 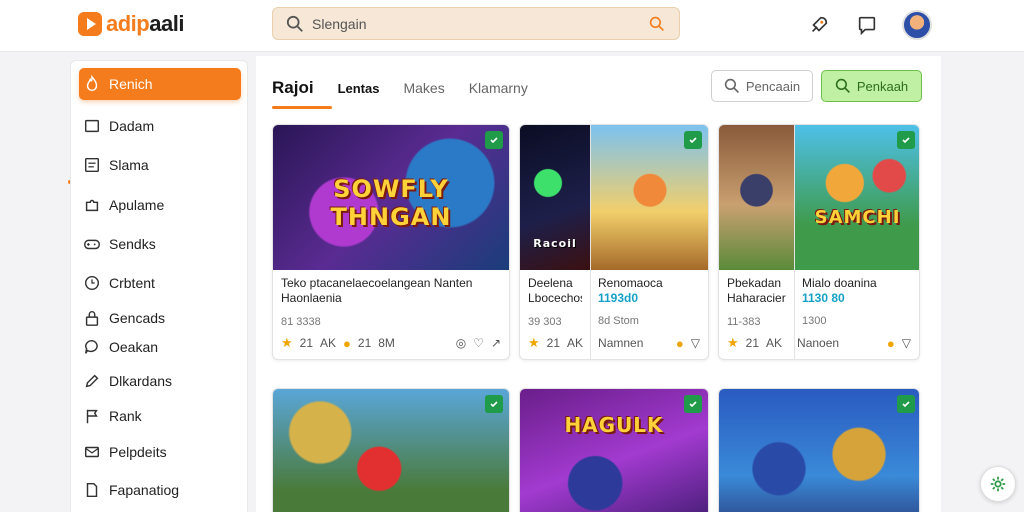 I want to click on gear-icon, so click(x=998, y=484).